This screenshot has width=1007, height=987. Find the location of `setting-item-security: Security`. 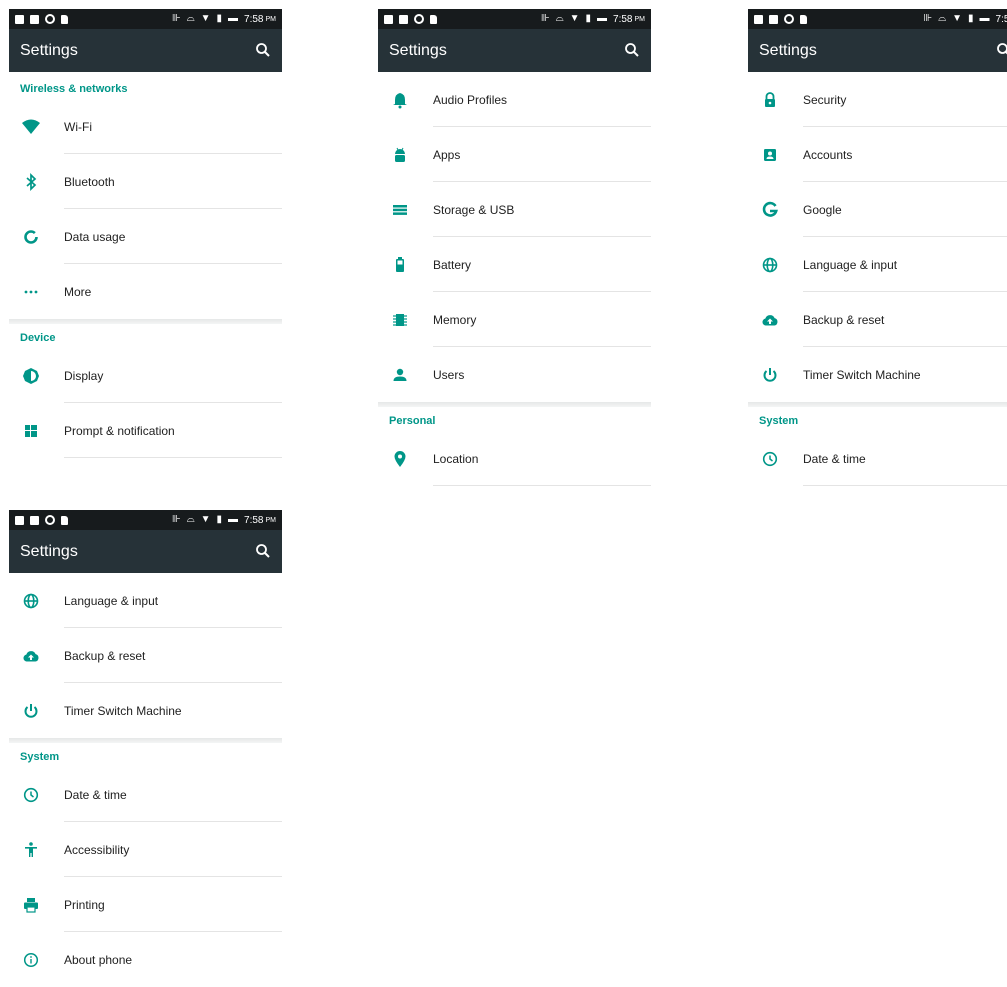

setting-item-security: Security is located at coordinates (877, 99).